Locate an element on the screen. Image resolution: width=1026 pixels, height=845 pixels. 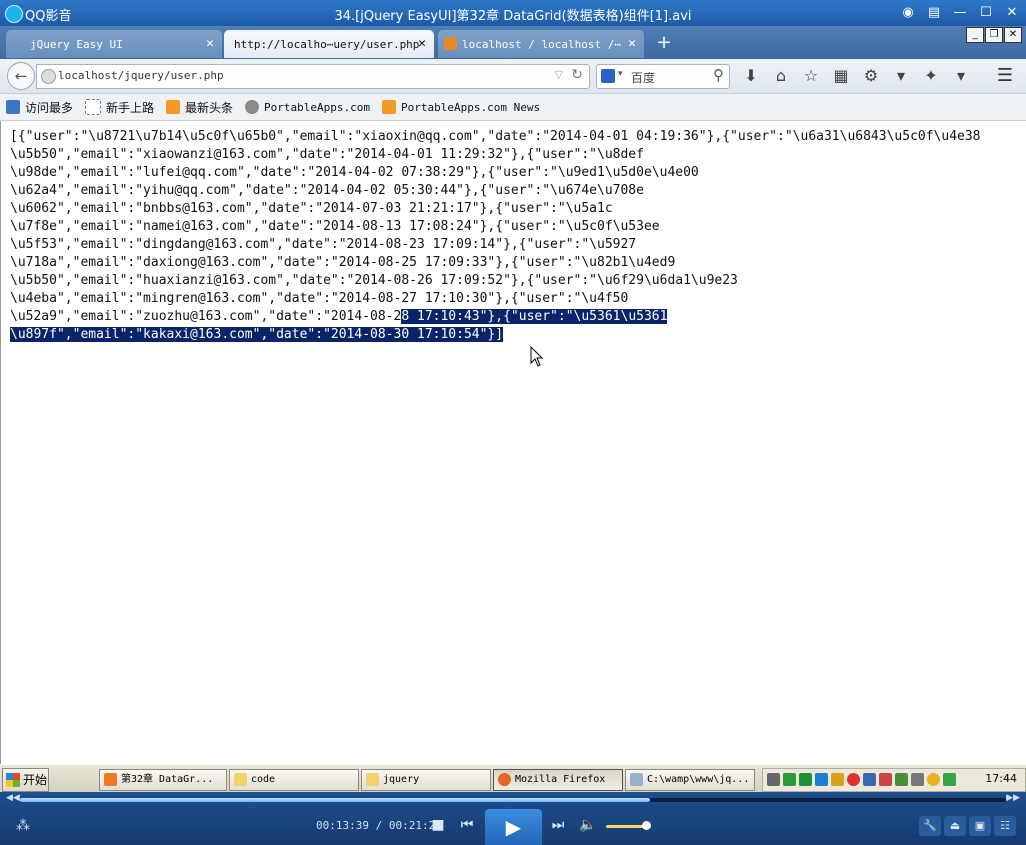
volume-speaker-icon: 🔈 is located at coordinates (588, 825).